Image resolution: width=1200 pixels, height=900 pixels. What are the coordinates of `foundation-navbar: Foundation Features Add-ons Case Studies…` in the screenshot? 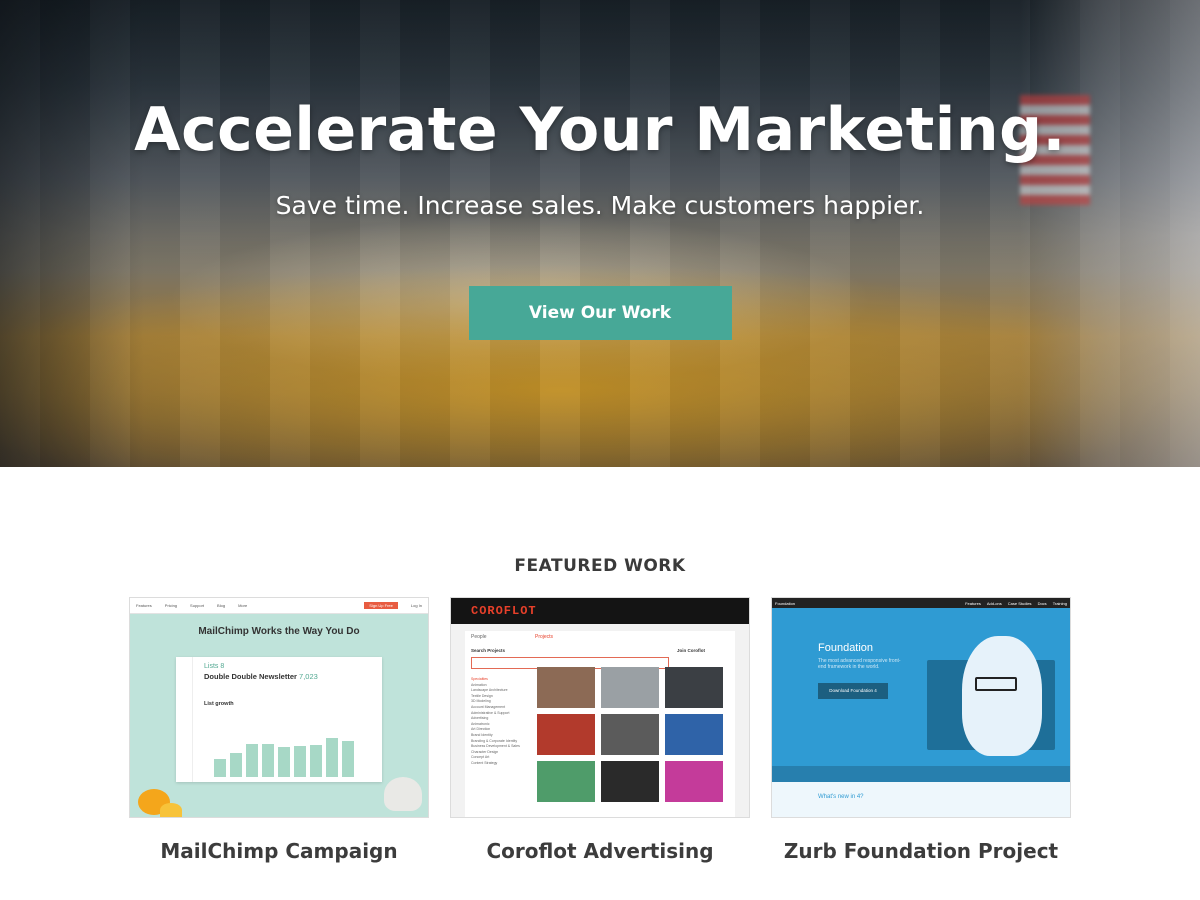 It's located at (921, 603).